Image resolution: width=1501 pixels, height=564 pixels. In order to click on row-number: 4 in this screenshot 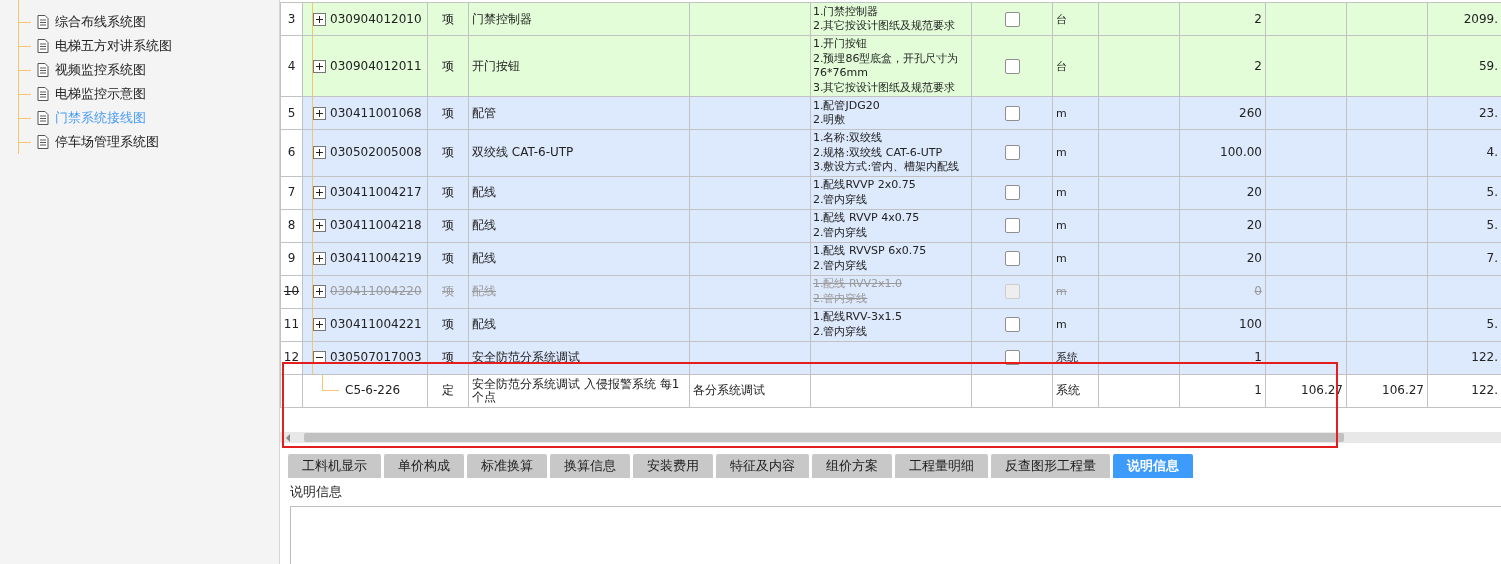, I will do `click(291, 66)`.